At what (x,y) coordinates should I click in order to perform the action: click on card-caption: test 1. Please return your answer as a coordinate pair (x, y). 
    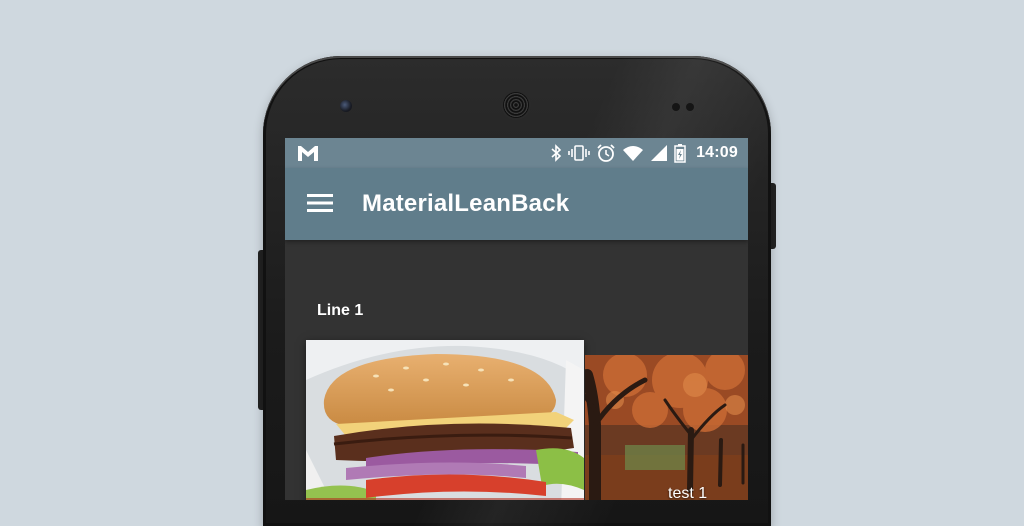
    Looking at the image, I should click on (688, 492).